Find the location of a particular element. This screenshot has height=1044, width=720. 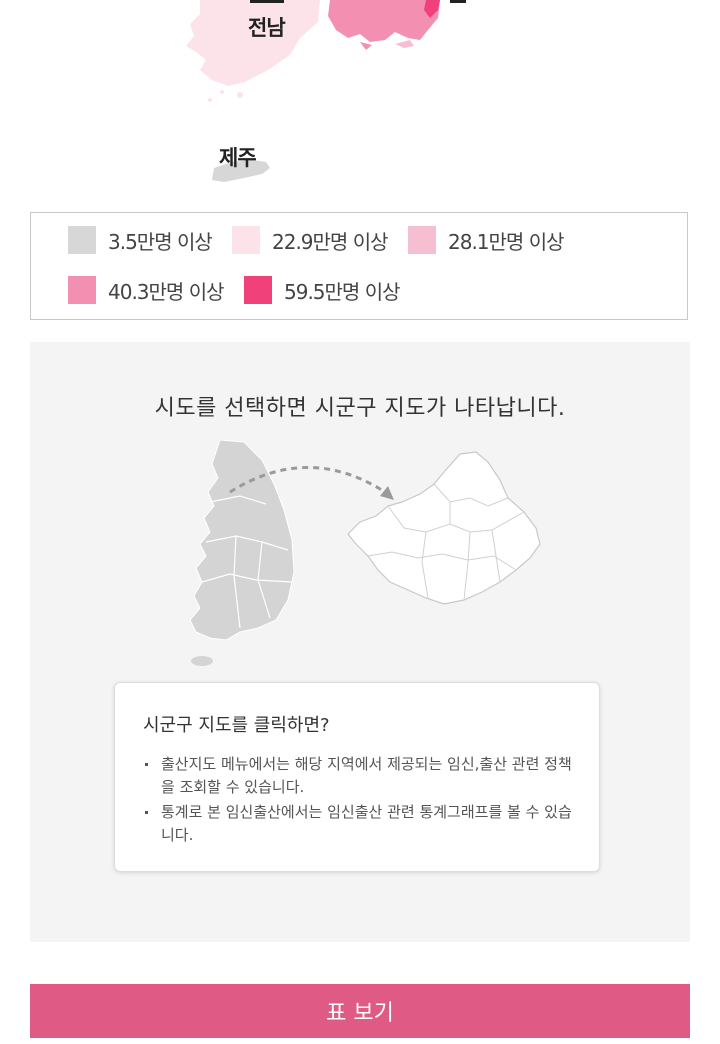

legend-item: 3.5만명 이상 is located at coordinates (140, 240).